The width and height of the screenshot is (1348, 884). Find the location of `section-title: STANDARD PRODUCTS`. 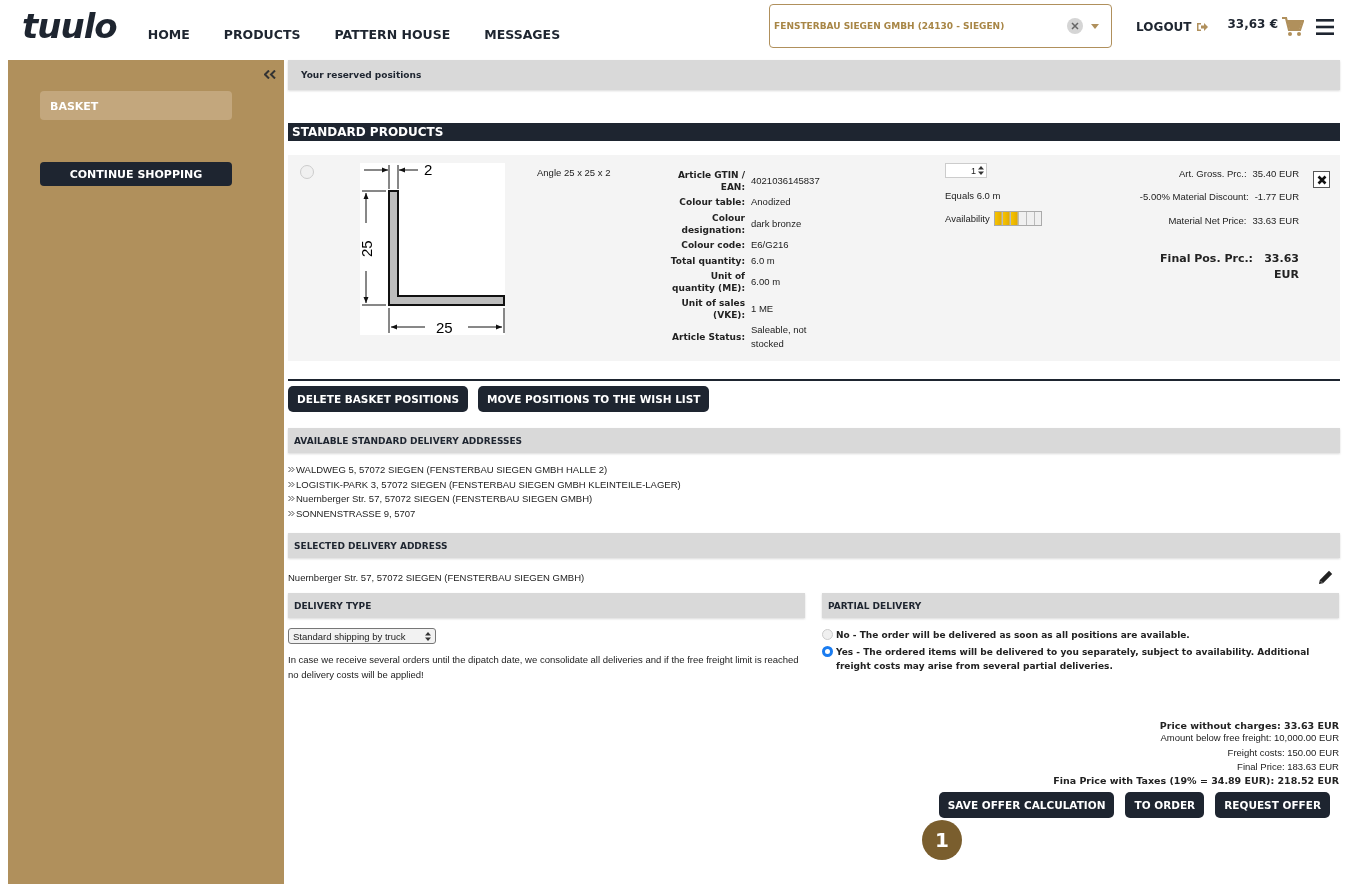

section-title: STANDARD PRODUCTS is located at coordinates (814, 132).